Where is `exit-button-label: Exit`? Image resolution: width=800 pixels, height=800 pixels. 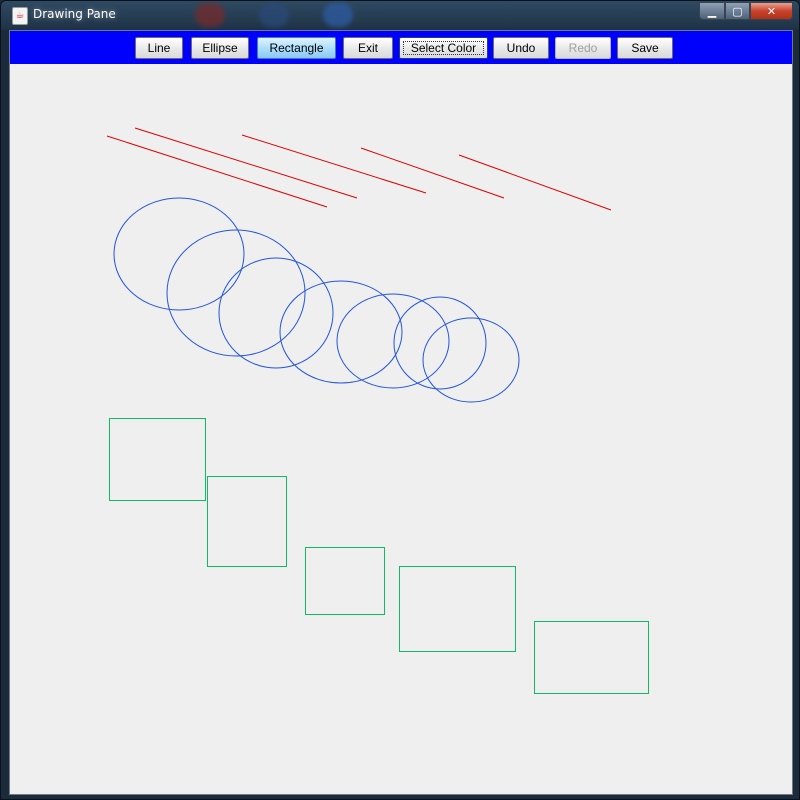
exit-button-label: Exit is located at coordinates (367, 48).